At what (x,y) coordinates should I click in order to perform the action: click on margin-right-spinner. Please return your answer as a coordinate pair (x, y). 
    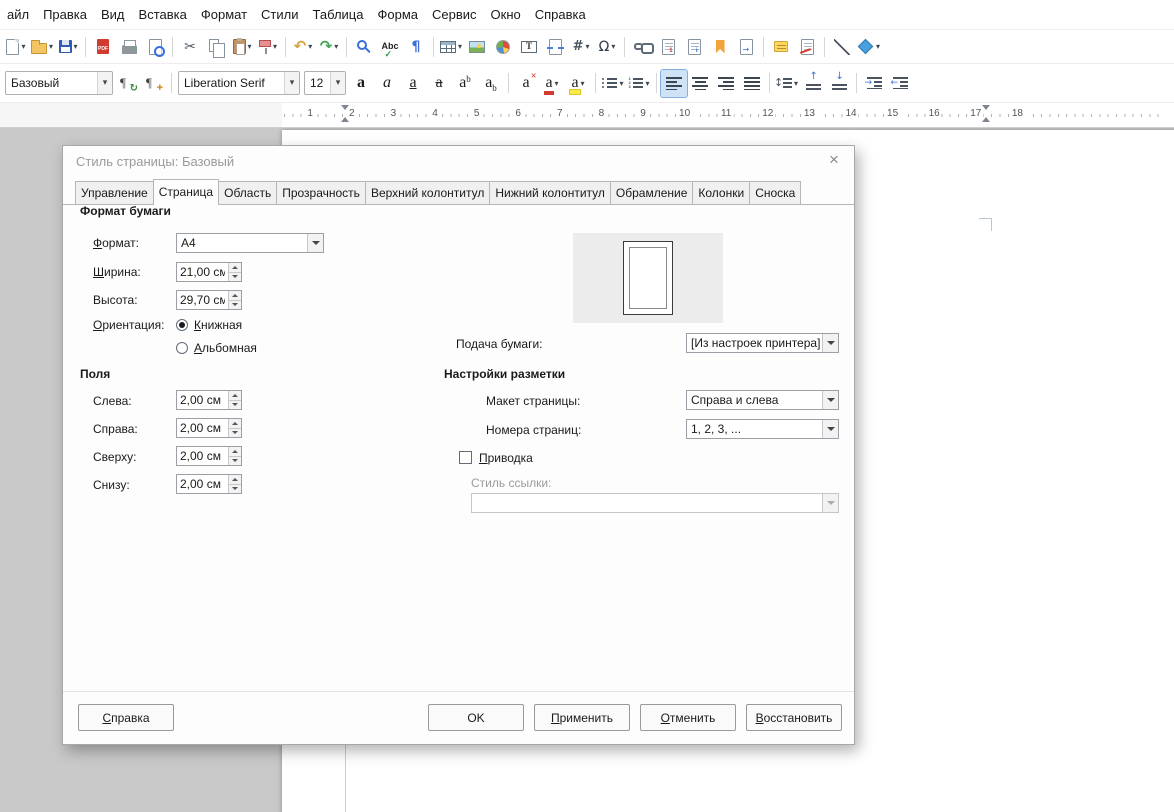
    Looking at the image, I should click on (209, 428).